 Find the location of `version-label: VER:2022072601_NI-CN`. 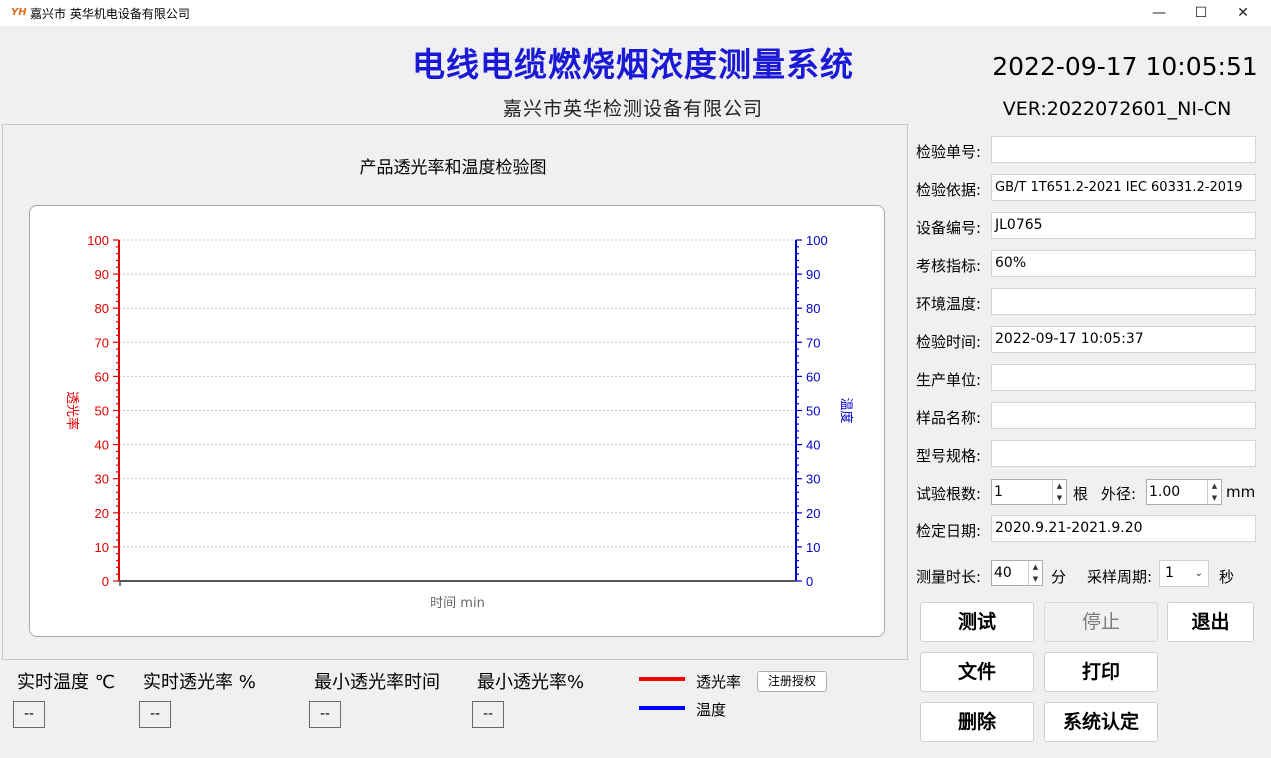

version-label: VER:2022072601_NI-CN is located at coordinates (1117, 109).